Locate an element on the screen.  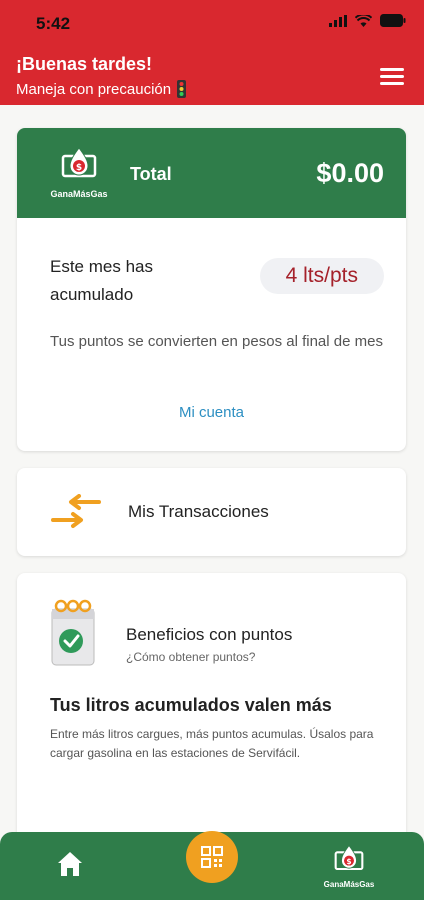
transactions-title: Mis Transacciones is located at coordinates (198, 511).